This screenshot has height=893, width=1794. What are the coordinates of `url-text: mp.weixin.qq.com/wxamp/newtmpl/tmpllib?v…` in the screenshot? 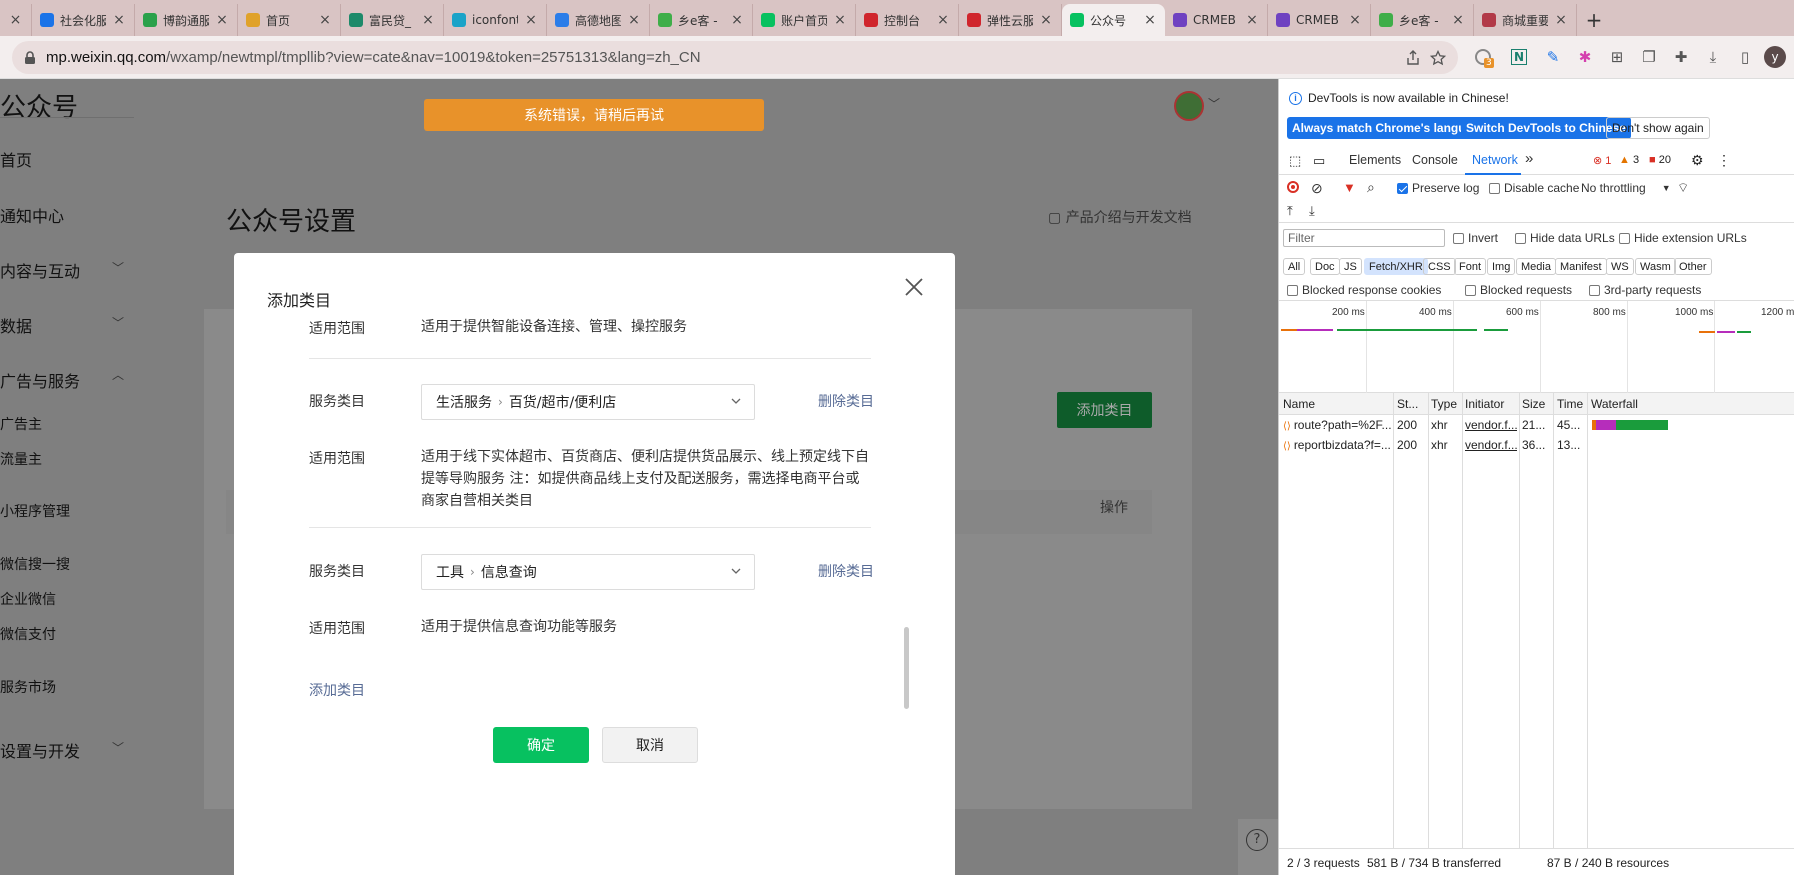 It's located at (721, 57).